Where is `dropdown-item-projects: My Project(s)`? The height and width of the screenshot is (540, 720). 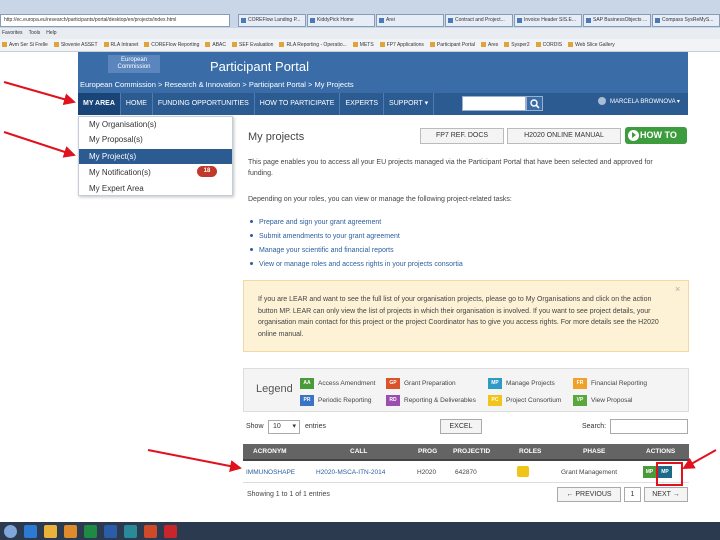 dropdown-item-projects: My Project(s) is located at coordinates (155, 156).